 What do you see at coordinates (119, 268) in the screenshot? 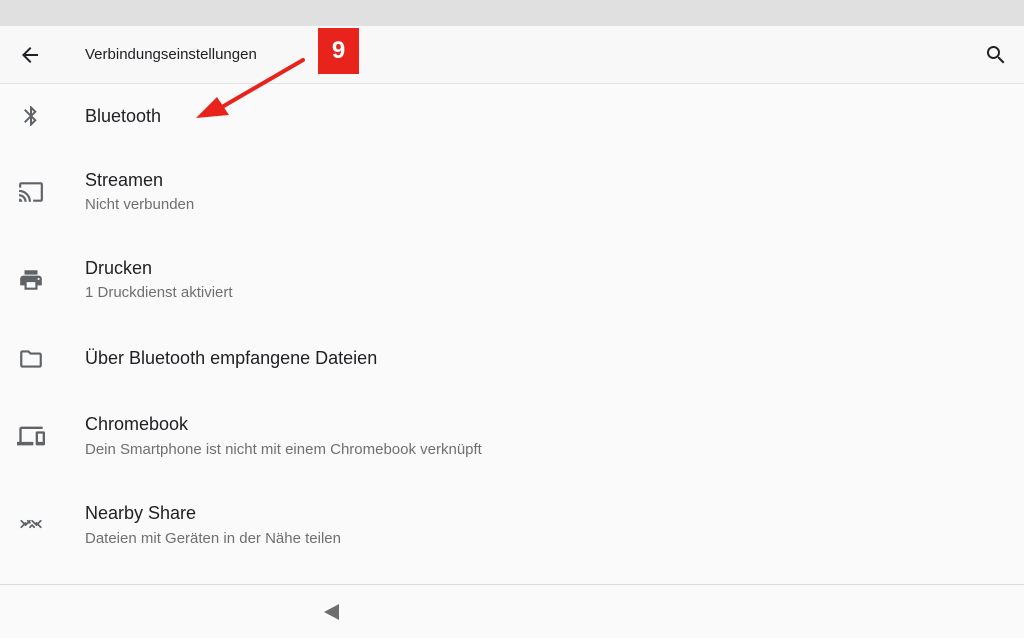
I see `settings-item-title: Drucken` at bounding box center [119, 268].